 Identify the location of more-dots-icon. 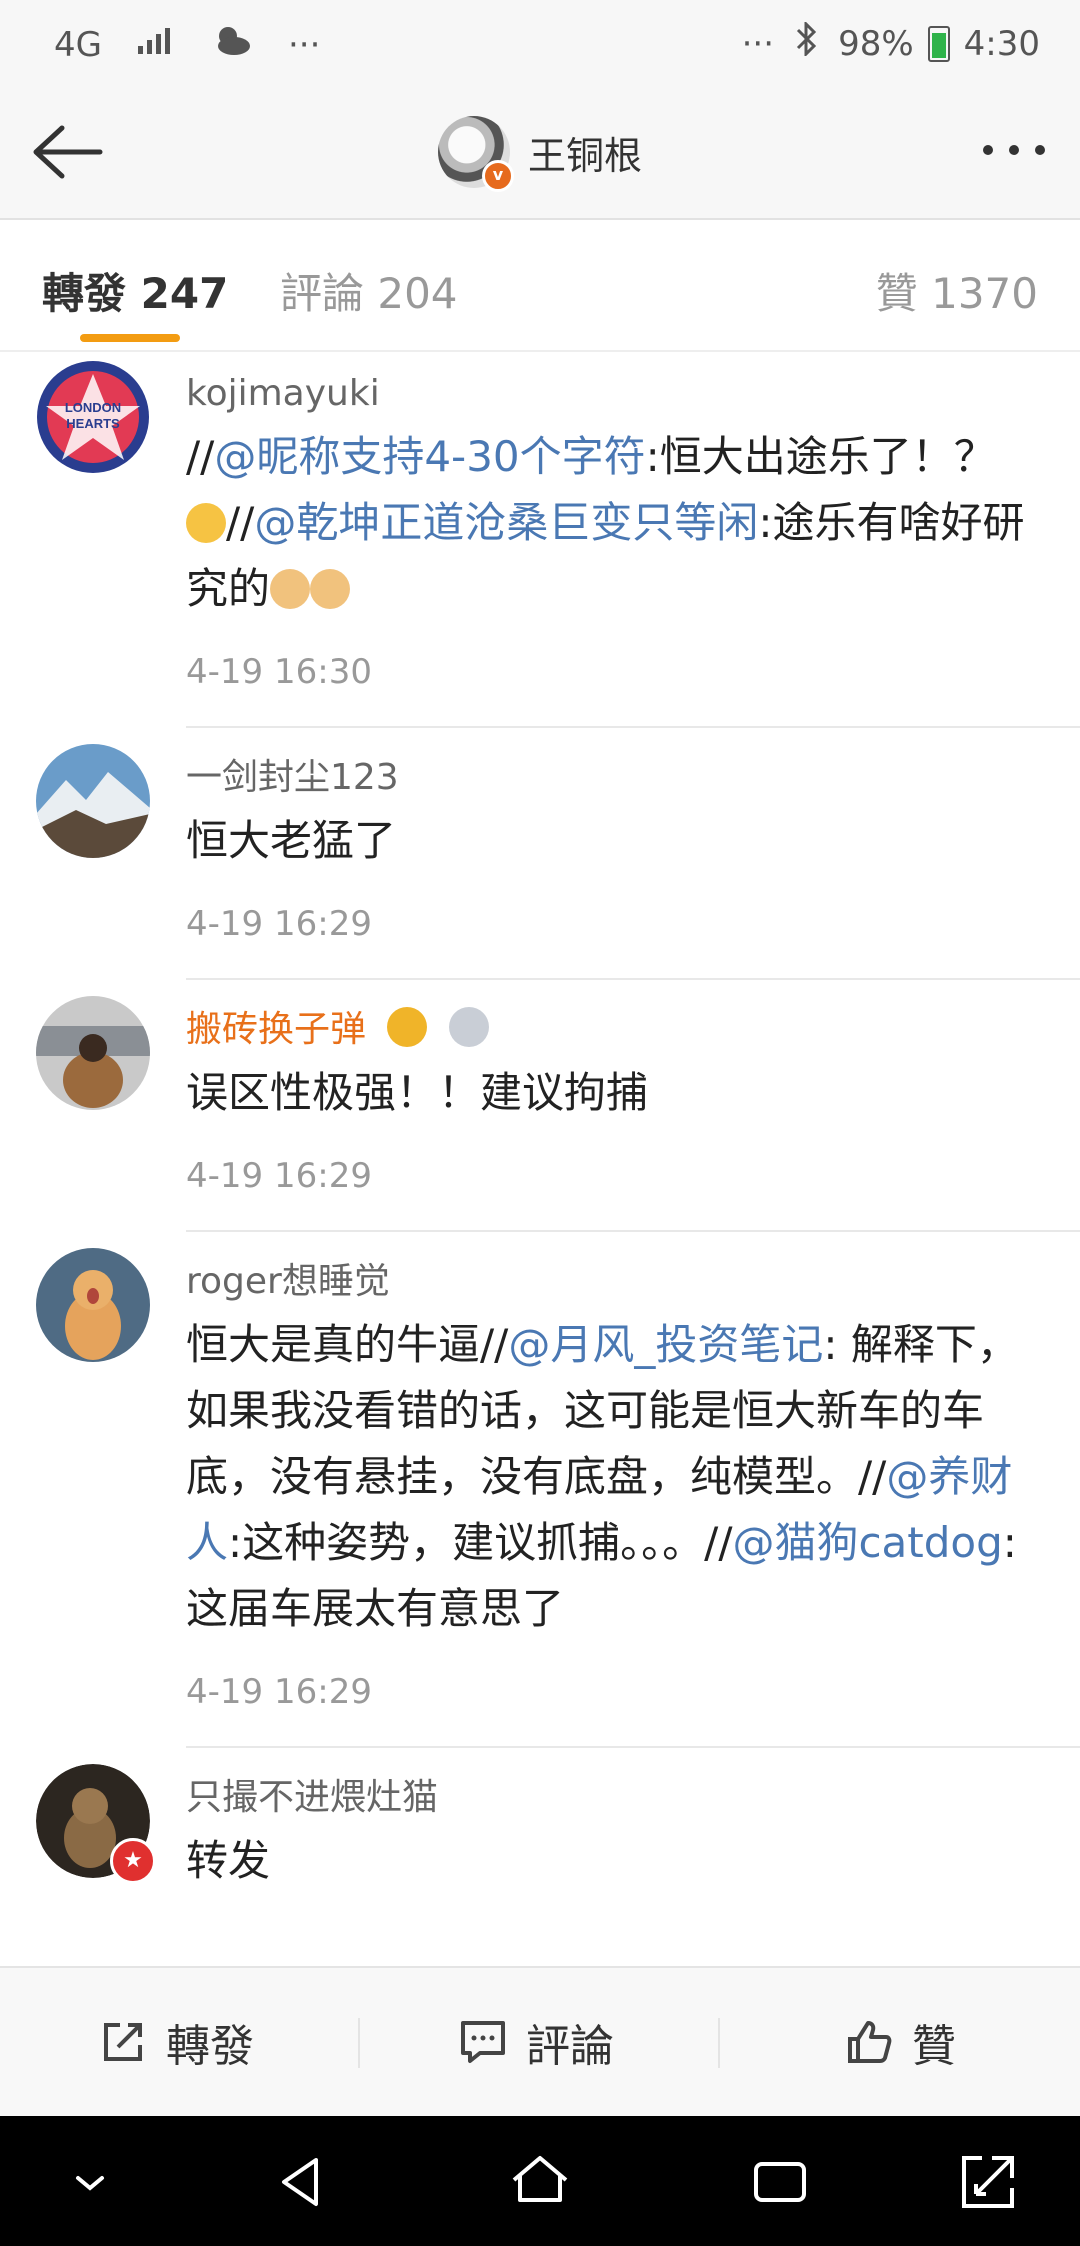
(1014, 150).